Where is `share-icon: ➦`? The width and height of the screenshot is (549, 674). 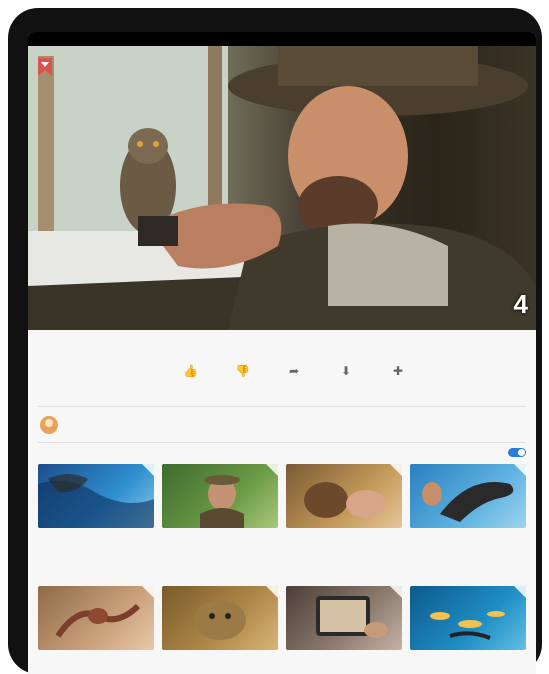 share-icon: ➦ is located at coordinates (294, 371).